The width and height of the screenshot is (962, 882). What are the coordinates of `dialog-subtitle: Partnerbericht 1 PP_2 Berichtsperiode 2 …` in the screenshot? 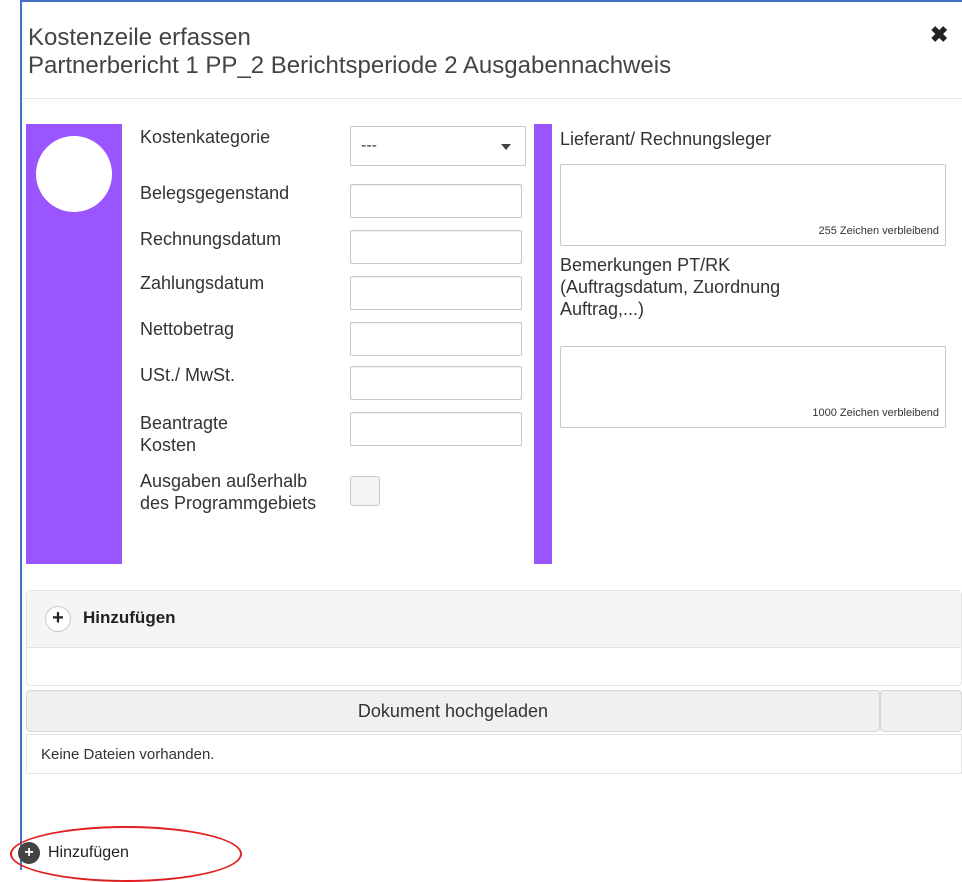 It's located at (350, 65).